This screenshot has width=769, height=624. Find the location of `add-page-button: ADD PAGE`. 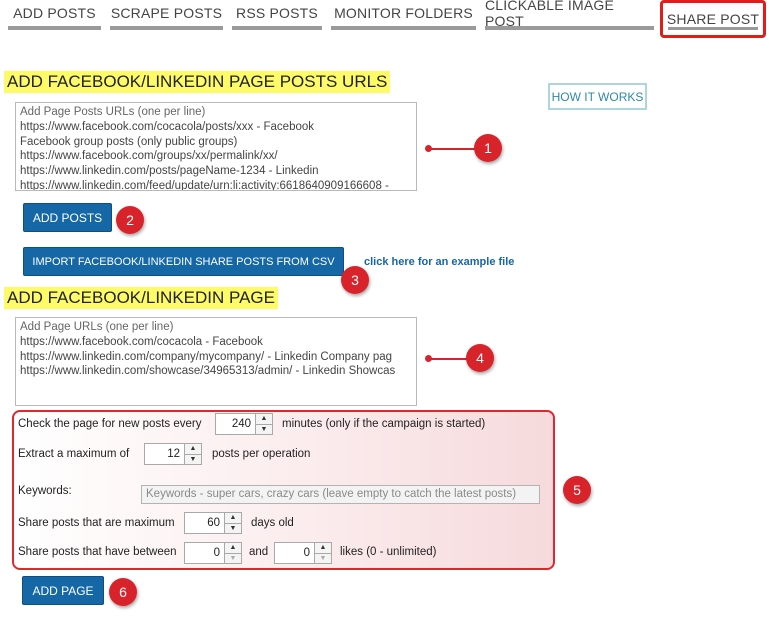

add-page-button: ADD PAGE is located at coordinates (63, 590).